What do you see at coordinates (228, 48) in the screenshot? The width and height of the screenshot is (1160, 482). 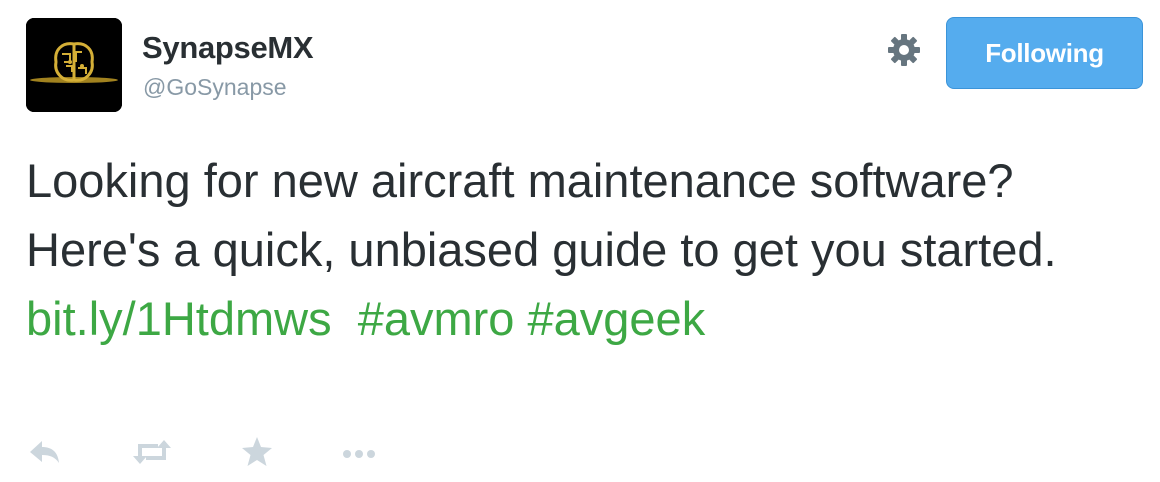 I see `display-name: SynapseMX` at bounding box center [228, 48].